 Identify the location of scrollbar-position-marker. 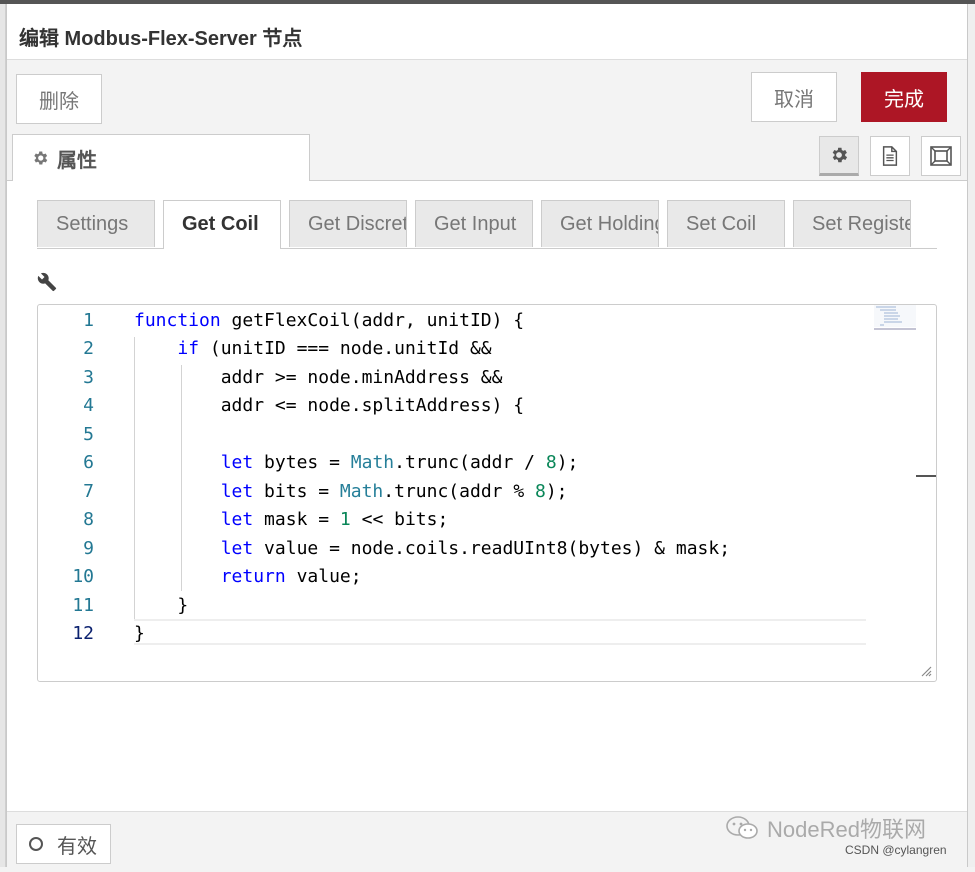
(926, 476).